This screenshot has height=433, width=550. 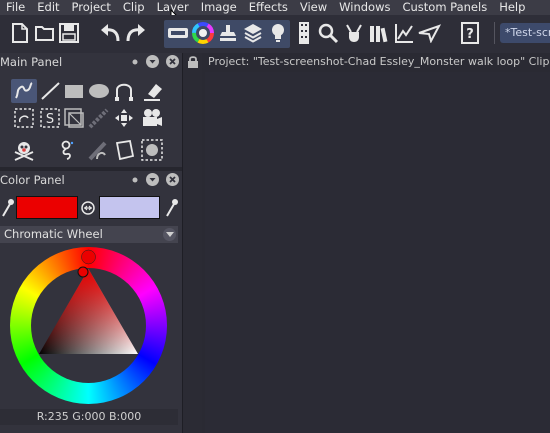 What do you see at coordinates (53, 234) in the screenshot?
I see `color-mode-label: Chromatic Wheel` at bounding box center [53, 234].